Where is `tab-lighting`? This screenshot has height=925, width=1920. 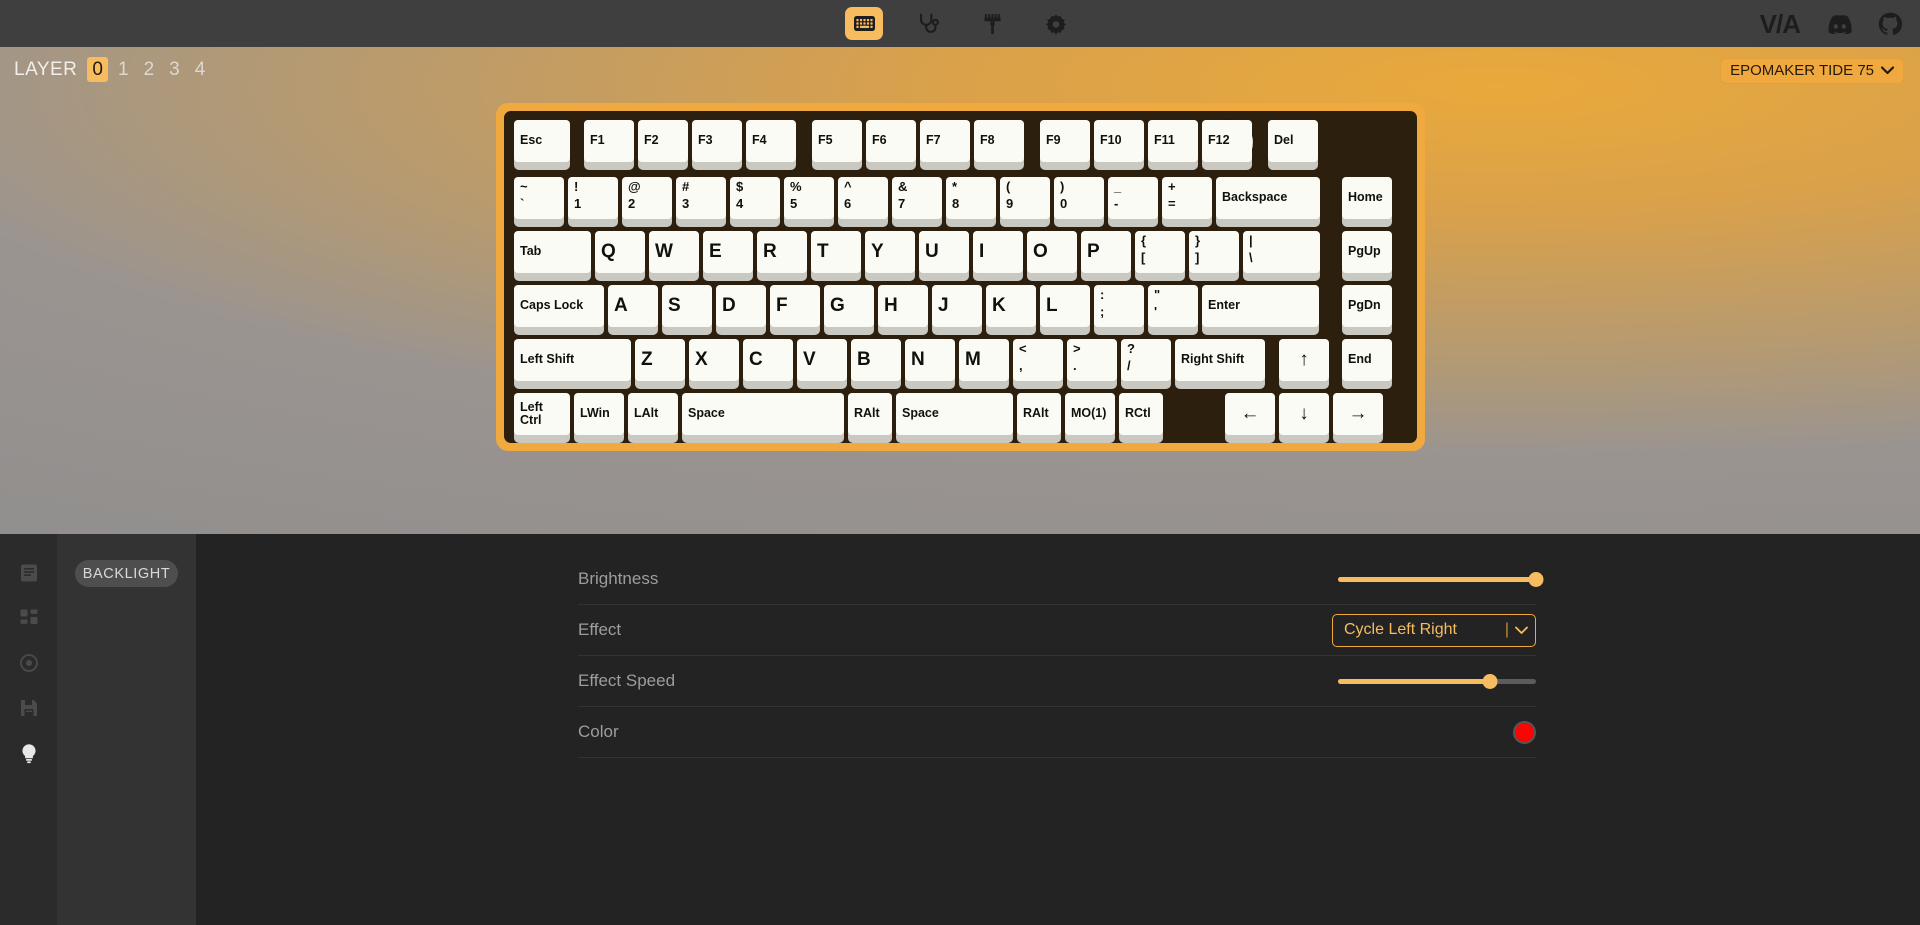
tab-lighting is located at coordinates (992, 23).